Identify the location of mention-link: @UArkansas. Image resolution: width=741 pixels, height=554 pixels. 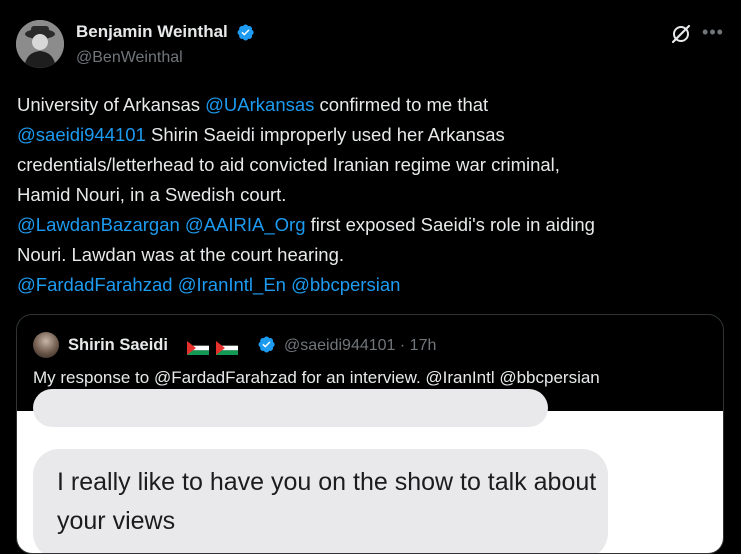
(259, 104).